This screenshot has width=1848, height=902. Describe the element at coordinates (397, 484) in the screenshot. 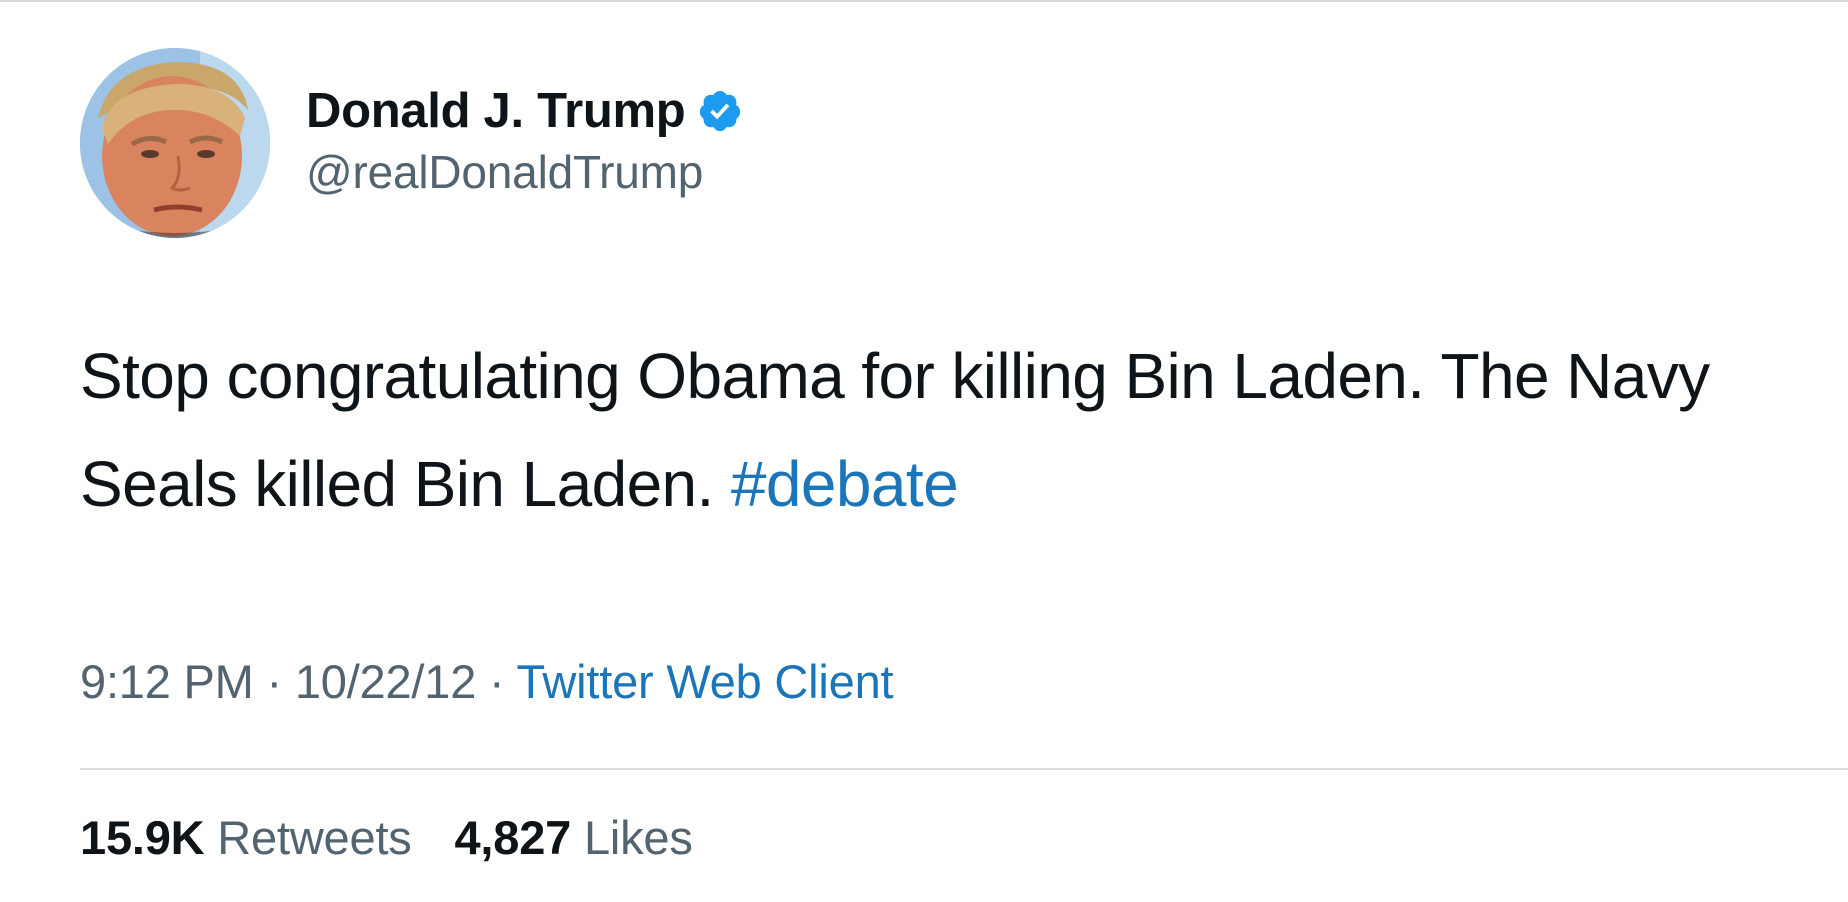

I see `tweet-text-line-2-content: Seals killed Bin Laden.` at that location.